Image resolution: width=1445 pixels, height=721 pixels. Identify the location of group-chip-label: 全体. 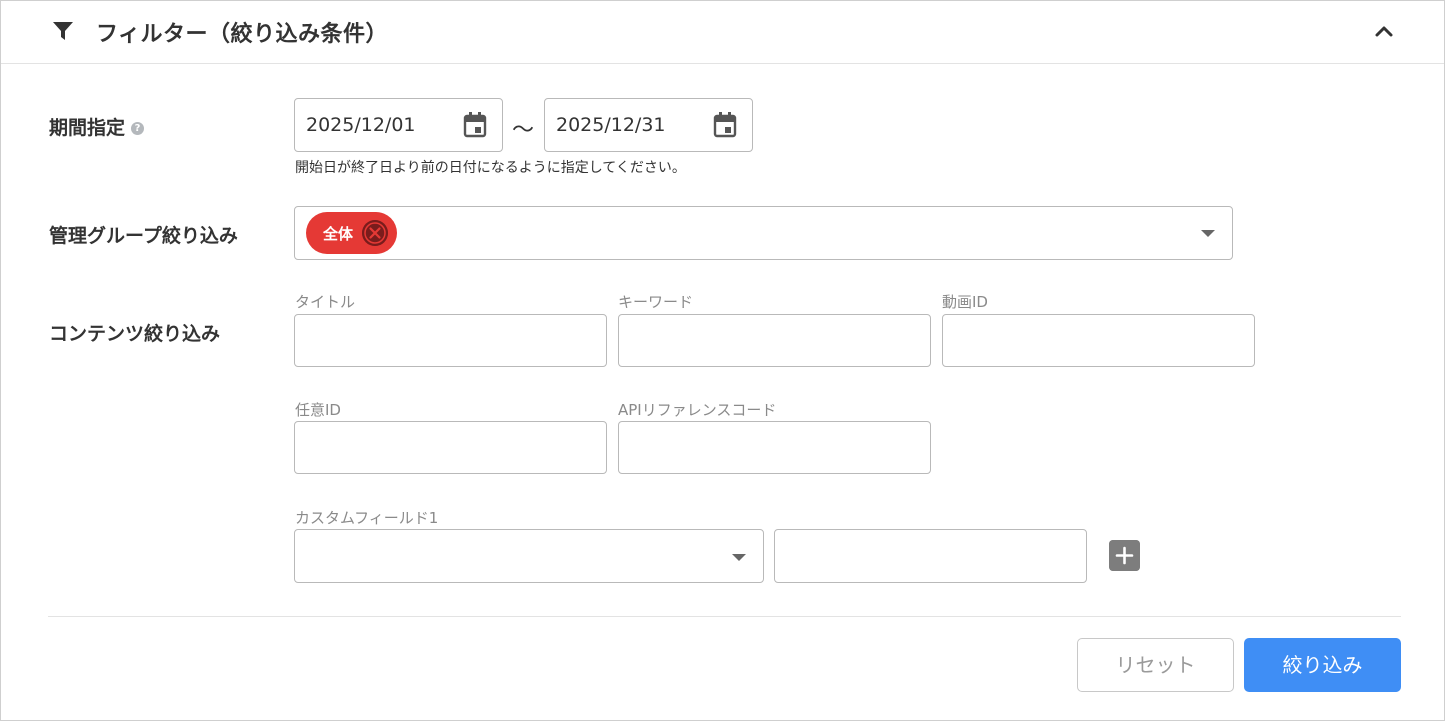
(338, 234).